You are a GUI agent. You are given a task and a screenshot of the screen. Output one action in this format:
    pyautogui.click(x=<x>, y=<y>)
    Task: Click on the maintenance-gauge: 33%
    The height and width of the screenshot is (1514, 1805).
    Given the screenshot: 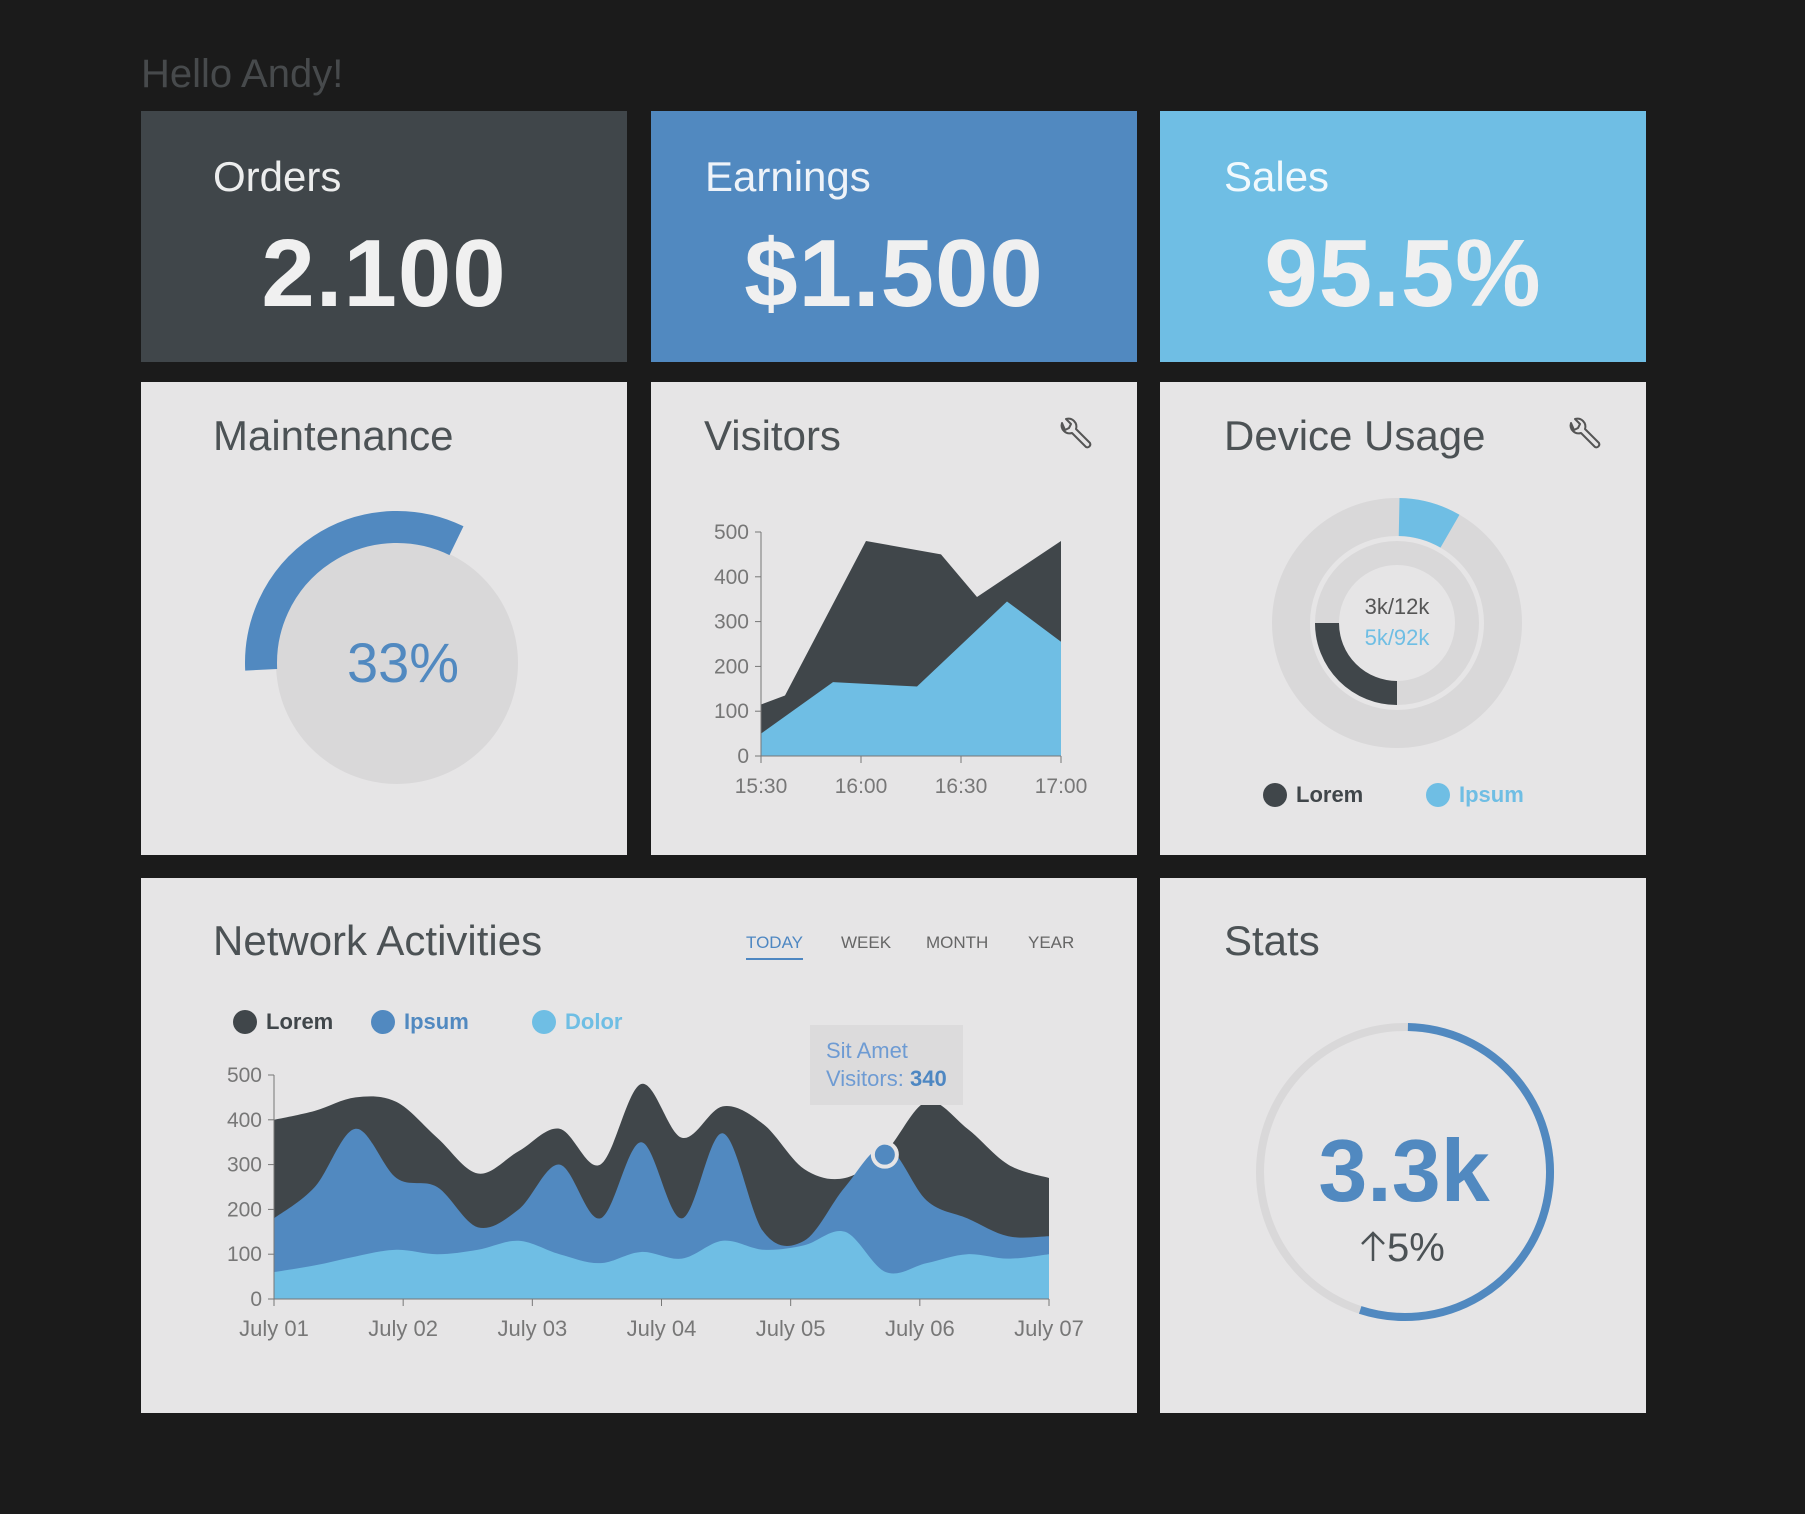 What is the action you would take?
    pyautogui.click(x=381, y=647)
    